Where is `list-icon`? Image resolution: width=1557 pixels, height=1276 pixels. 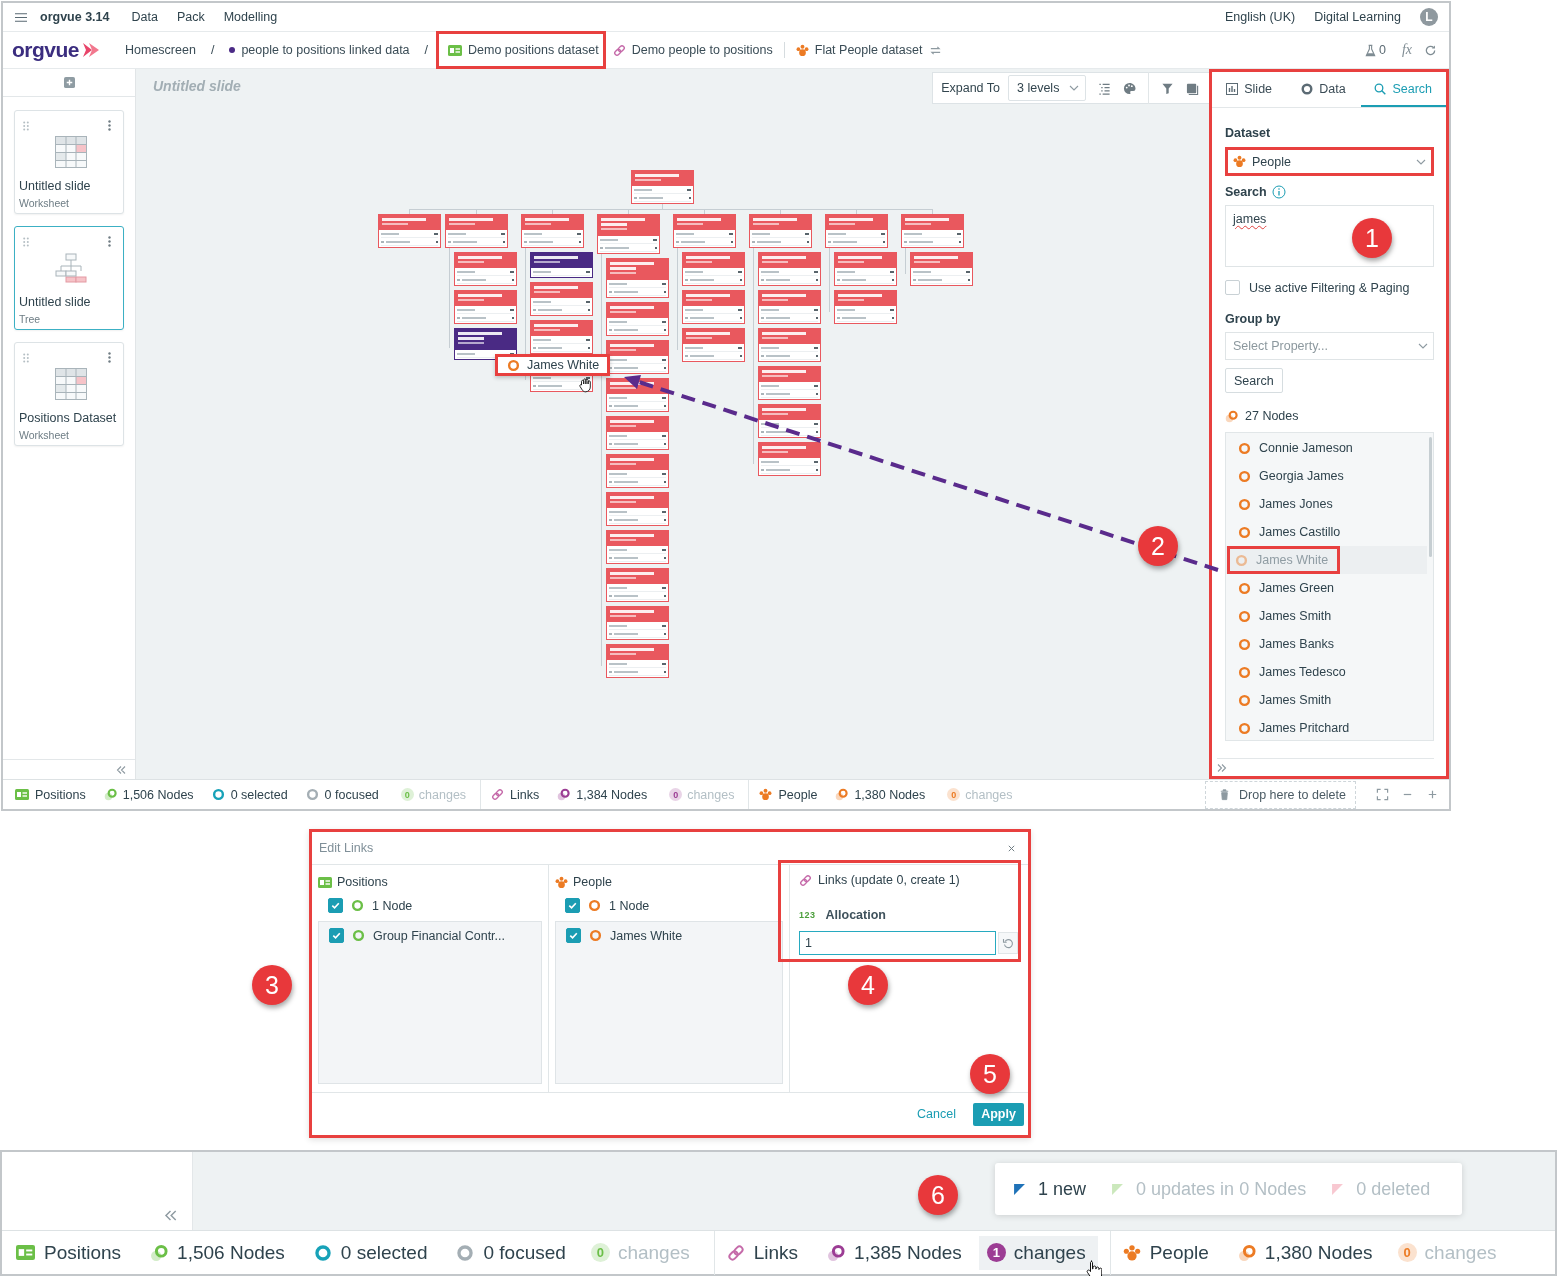
list-icon is located at coordinates (1104, 88).